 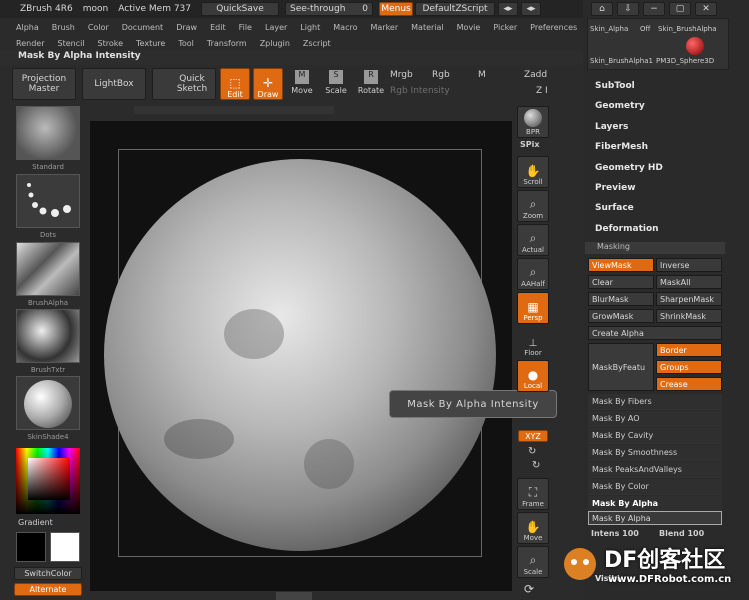 I want to click on spix-slider: SPix, so click(x=530, y=144).